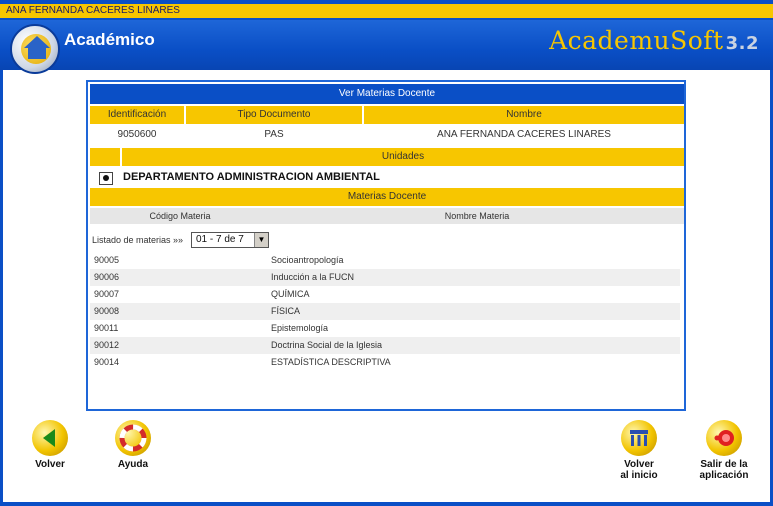 Image resolution: width=773 pixels, height=506 pixels. I want to click on subject-name: FÍSICA, so click(286, 311).